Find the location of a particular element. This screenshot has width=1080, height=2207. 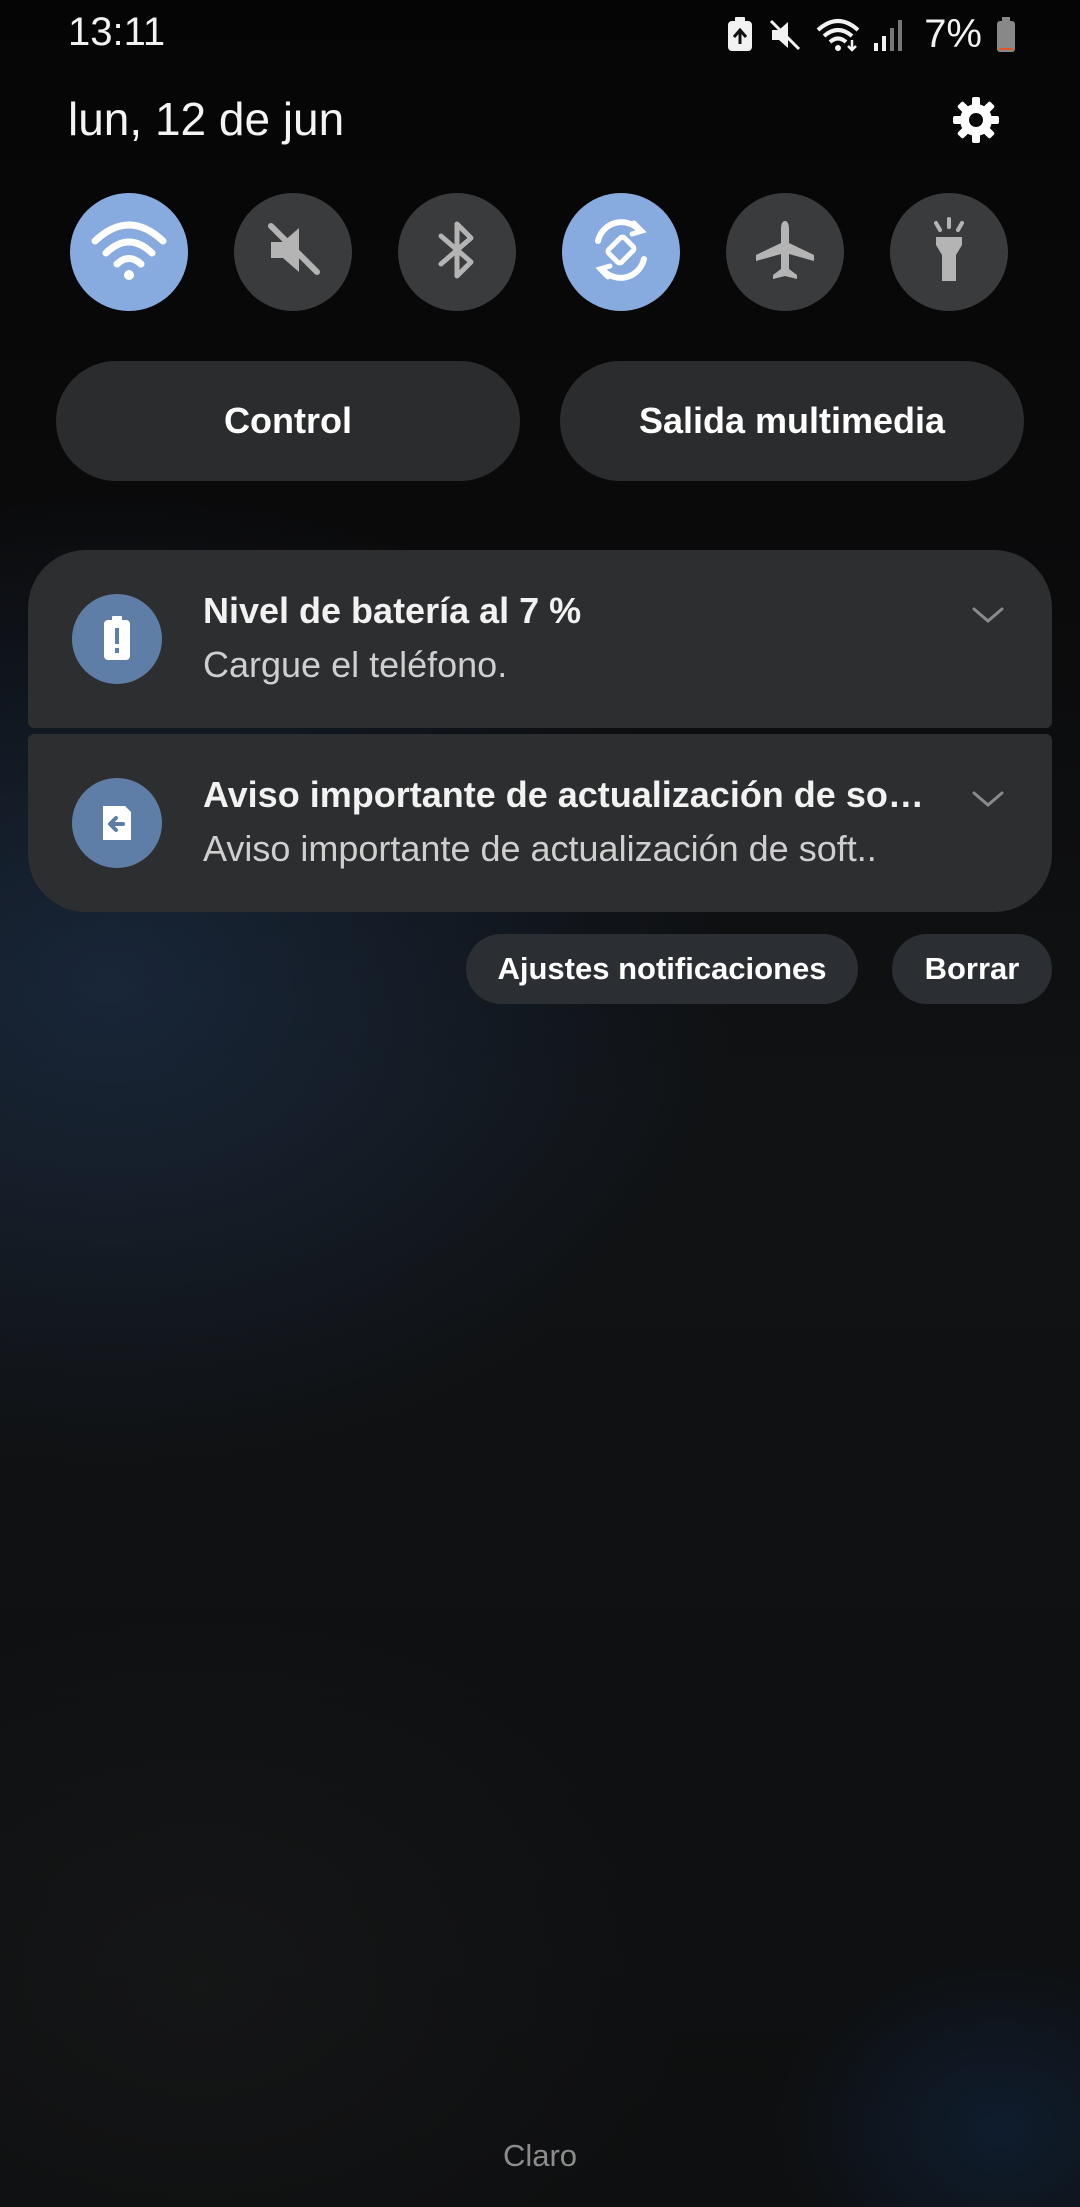

notification-body: Cargue el teléfono. is located at coordinates (355, 664).